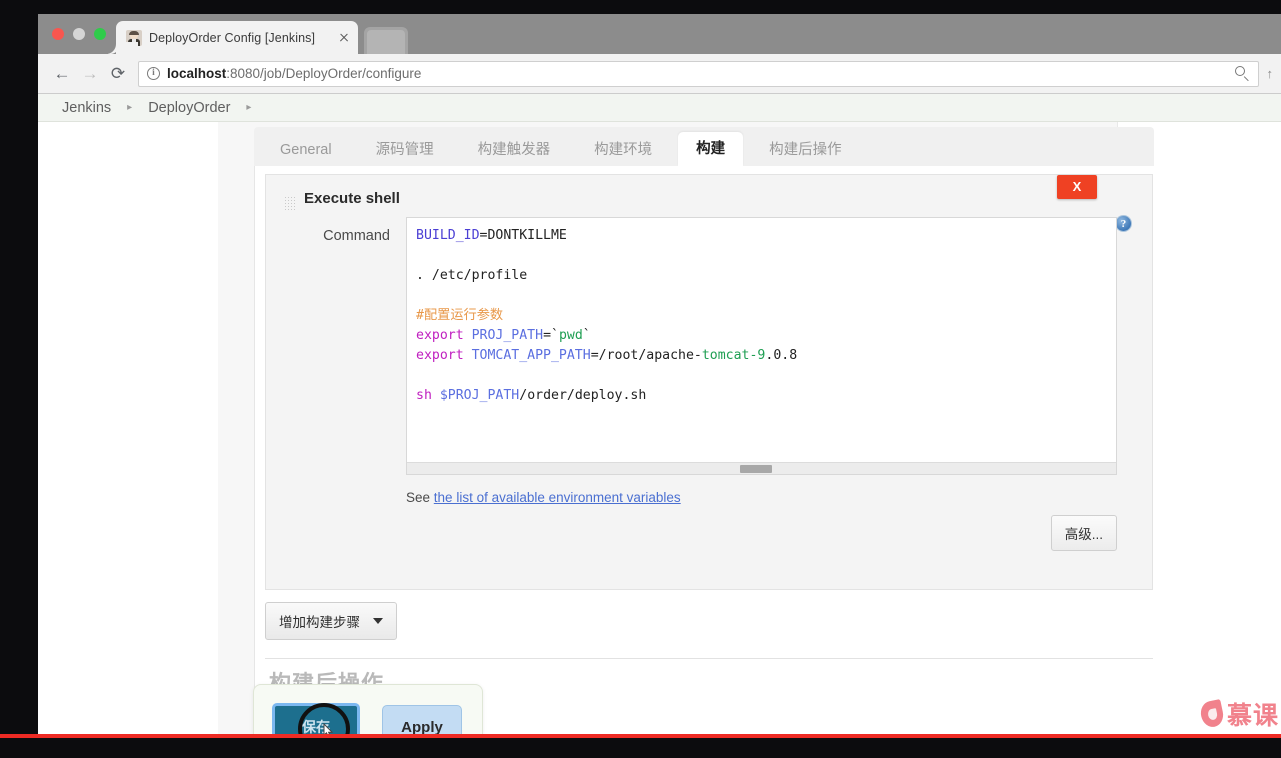  What do you see at coordinates (352, 198) in the screenshot?
I see `build-step-title: Execute shell` at bounding box center [352, 198].